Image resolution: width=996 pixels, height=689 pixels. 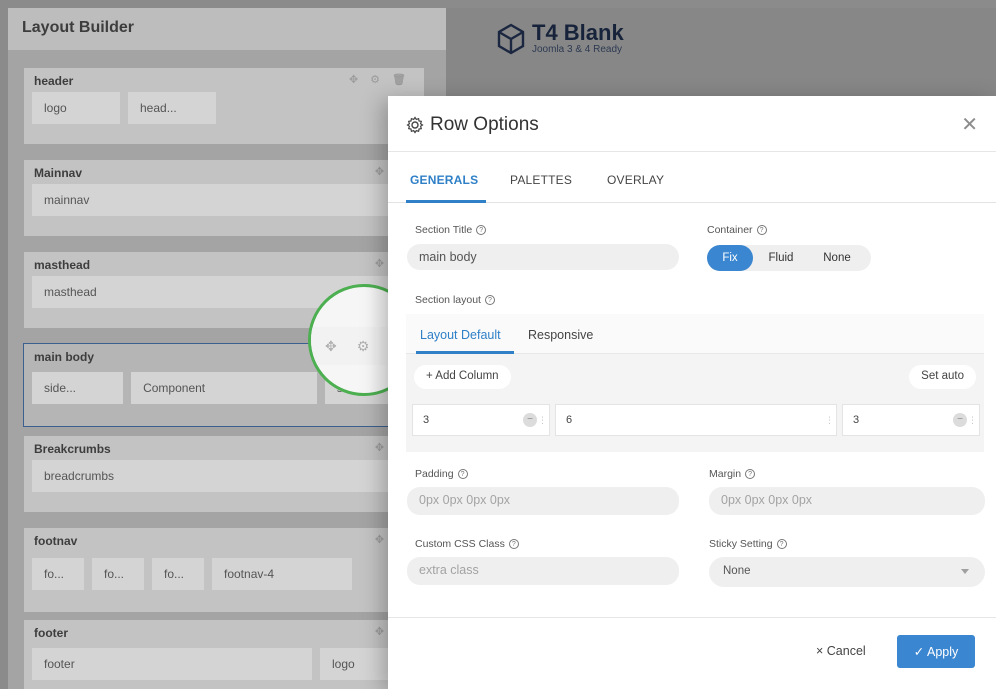 What do you see at coordinates (781, 258) in the screenshot?
I see `container-fluid-button: Fluid` at bounding box center [781, 258].